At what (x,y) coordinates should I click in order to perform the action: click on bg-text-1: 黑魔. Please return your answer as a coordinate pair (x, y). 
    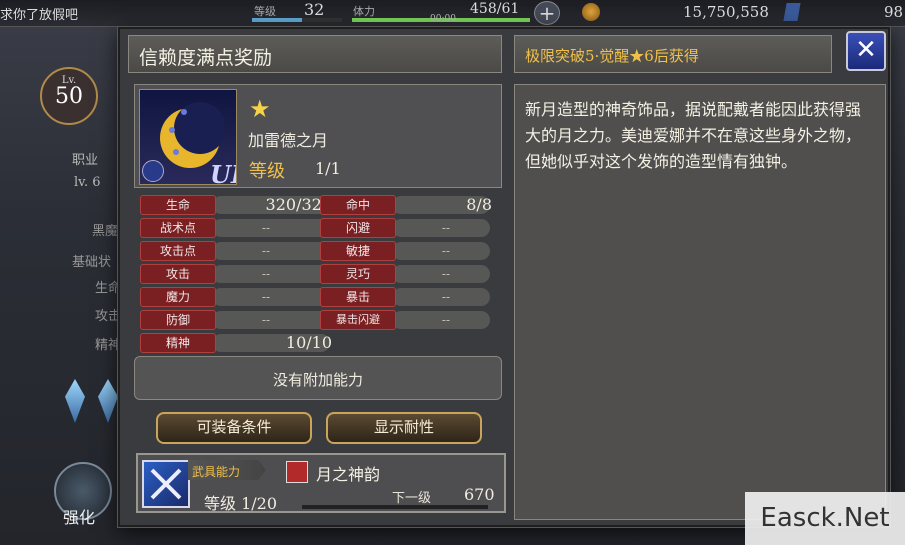
    Looking at the image, I should click on (105, 231).